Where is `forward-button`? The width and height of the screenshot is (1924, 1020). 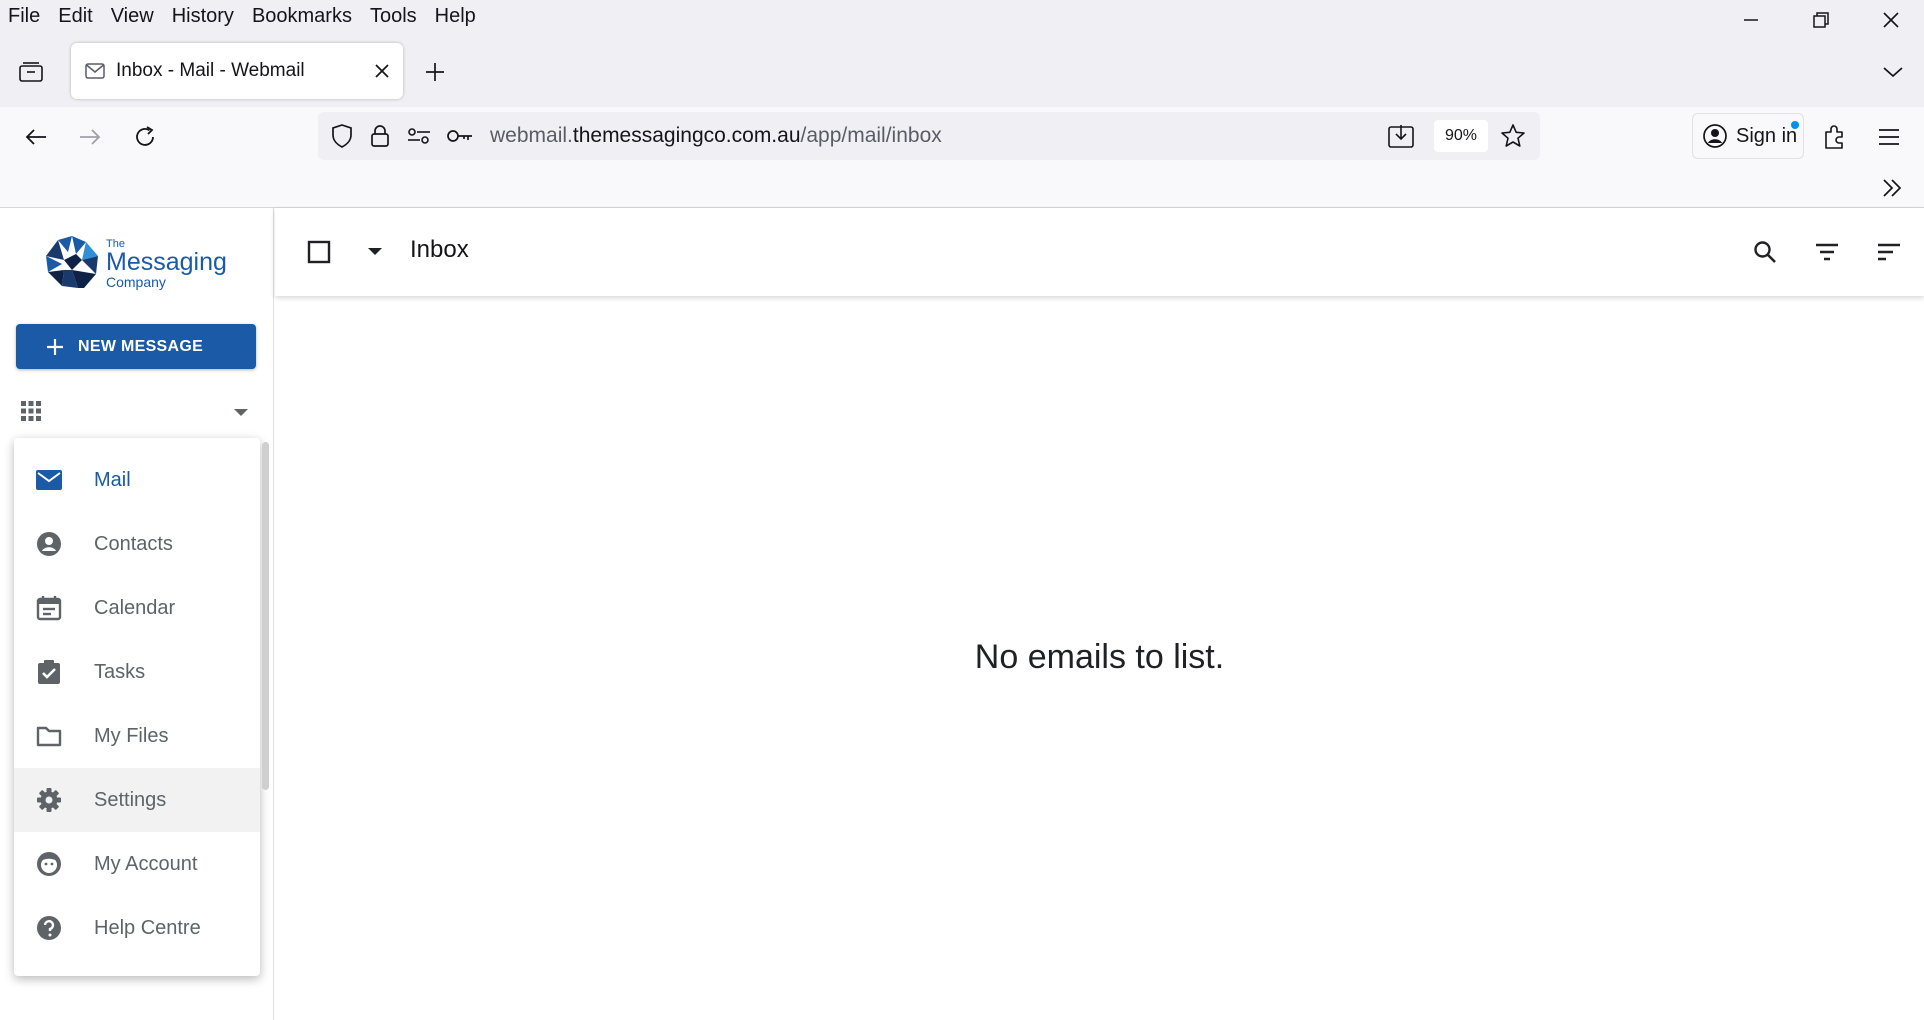
forward-button is located at coordinates (90, 137).